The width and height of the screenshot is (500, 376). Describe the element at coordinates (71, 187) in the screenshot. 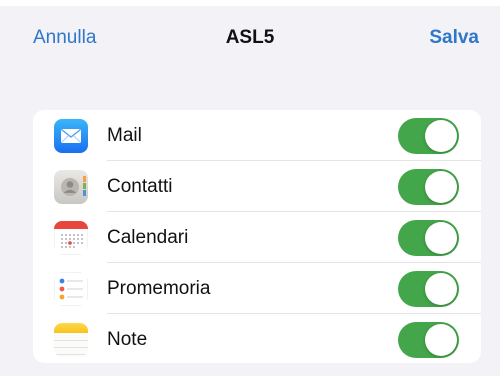

I see `contacts-icon` at that location.